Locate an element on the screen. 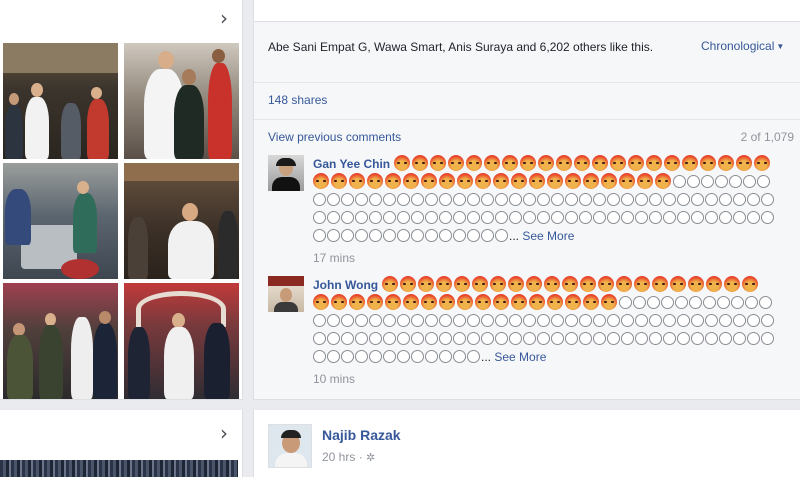 This screenshot has width=800, height=477. comment-item: Gan Yee Chin... See More 17 mins is located at coordinates (528, 210).